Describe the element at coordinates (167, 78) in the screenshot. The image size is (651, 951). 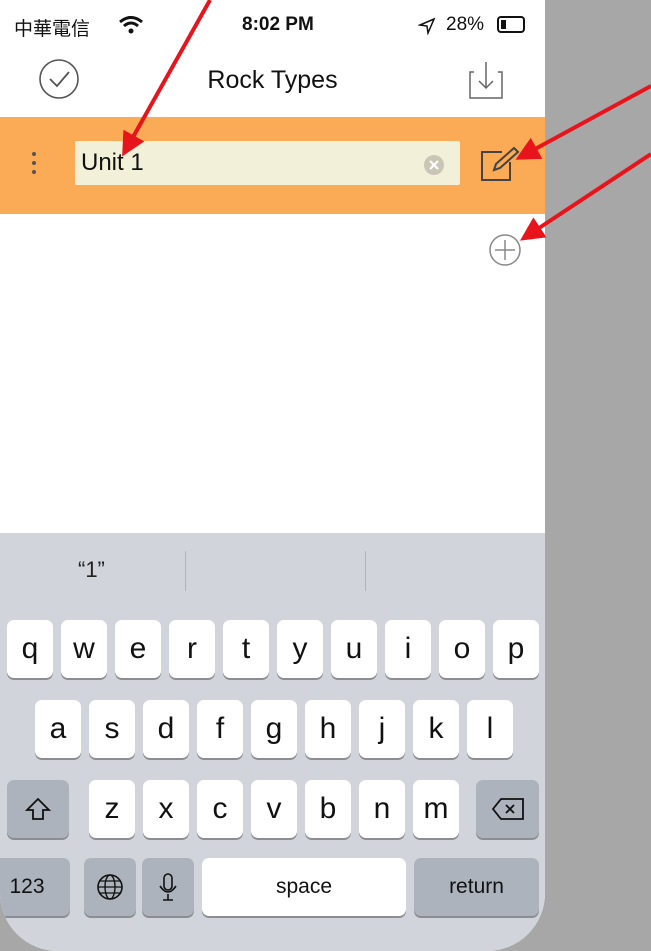
I see `annotation-arrow-textfield` at that location.